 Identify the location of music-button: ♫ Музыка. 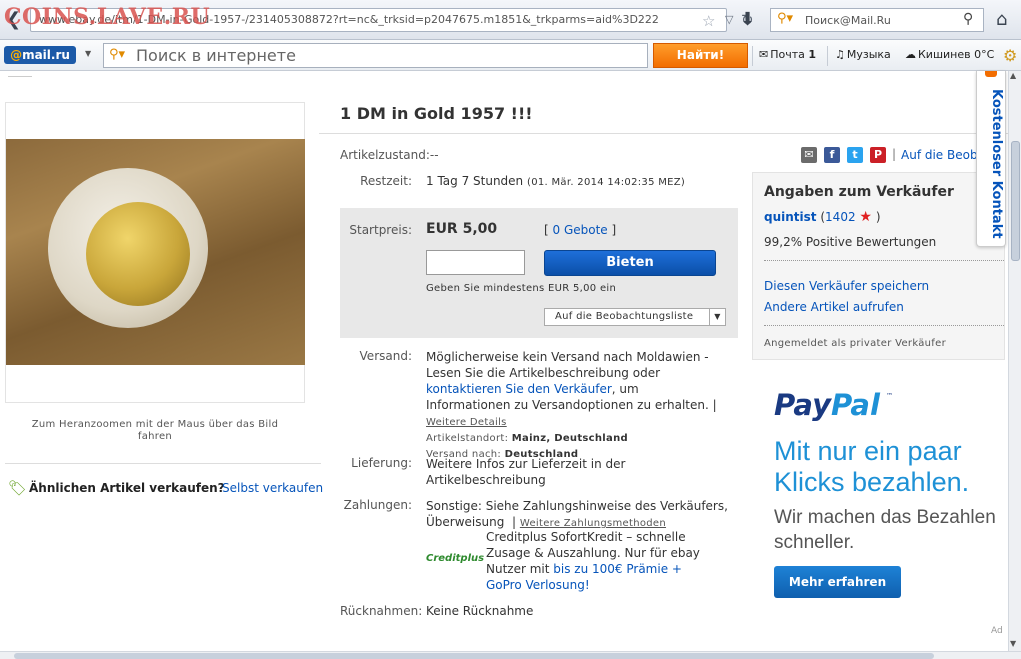
(863, 54).